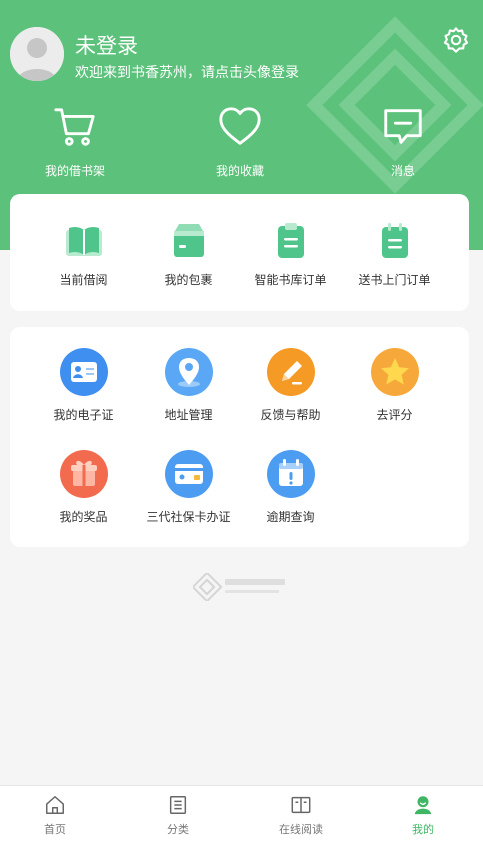 This screenshot has height=842, width=483. I want to click on list-icon, so click(178, 805).